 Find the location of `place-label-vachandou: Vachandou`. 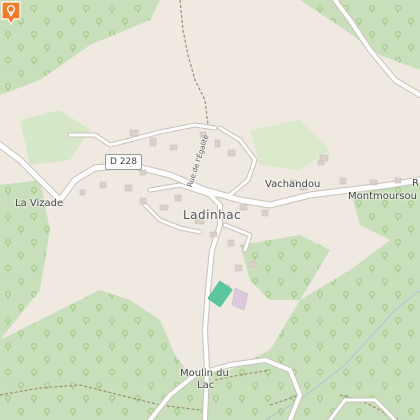

place-label-vachandou: Vachandou is located at coordinates (293, 184).